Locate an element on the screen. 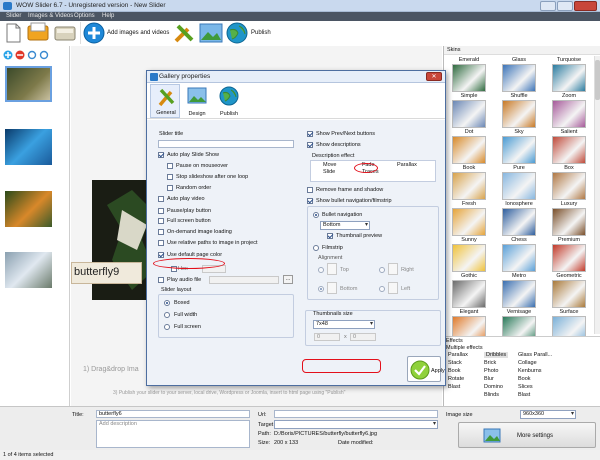  add-image-small-icon is located at coordinates (8, 55).